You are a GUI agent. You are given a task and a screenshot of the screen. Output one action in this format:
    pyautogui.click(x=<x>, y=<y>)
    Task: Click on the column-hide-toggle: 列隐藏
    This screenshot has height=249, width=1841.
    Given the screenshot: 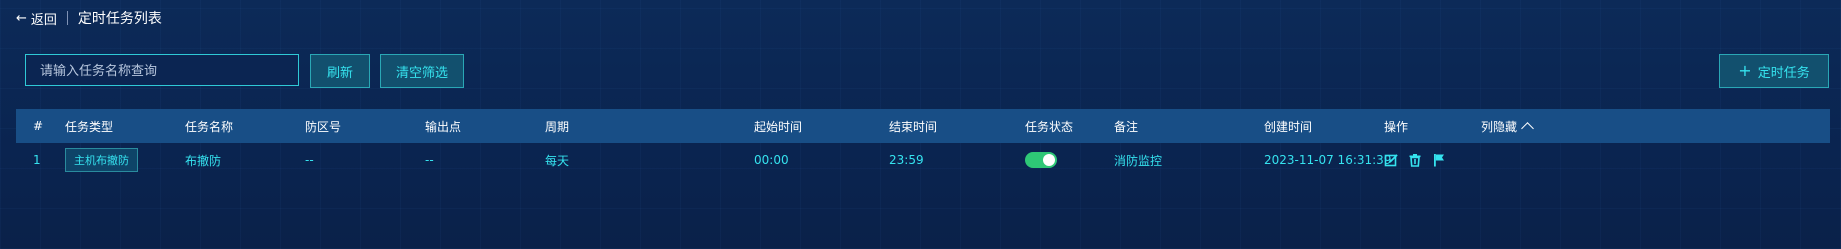 What is the action you would take?
    pyautogui.click(x=1507, y=126)
    